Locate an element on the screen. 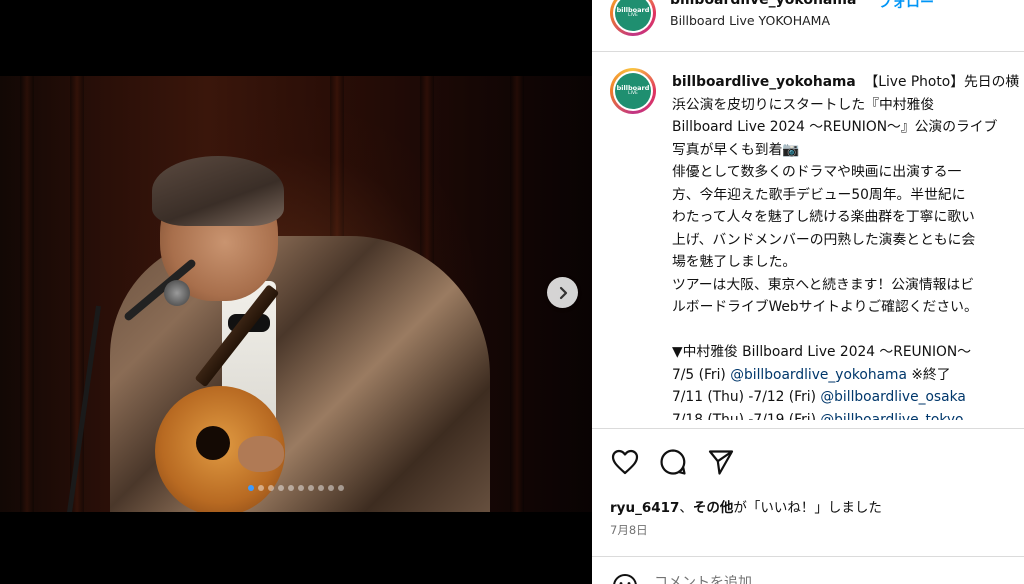  caption-line: 浜公演を皮切りにスタートした『中村雅俊 is located at coordinates (803, 104).